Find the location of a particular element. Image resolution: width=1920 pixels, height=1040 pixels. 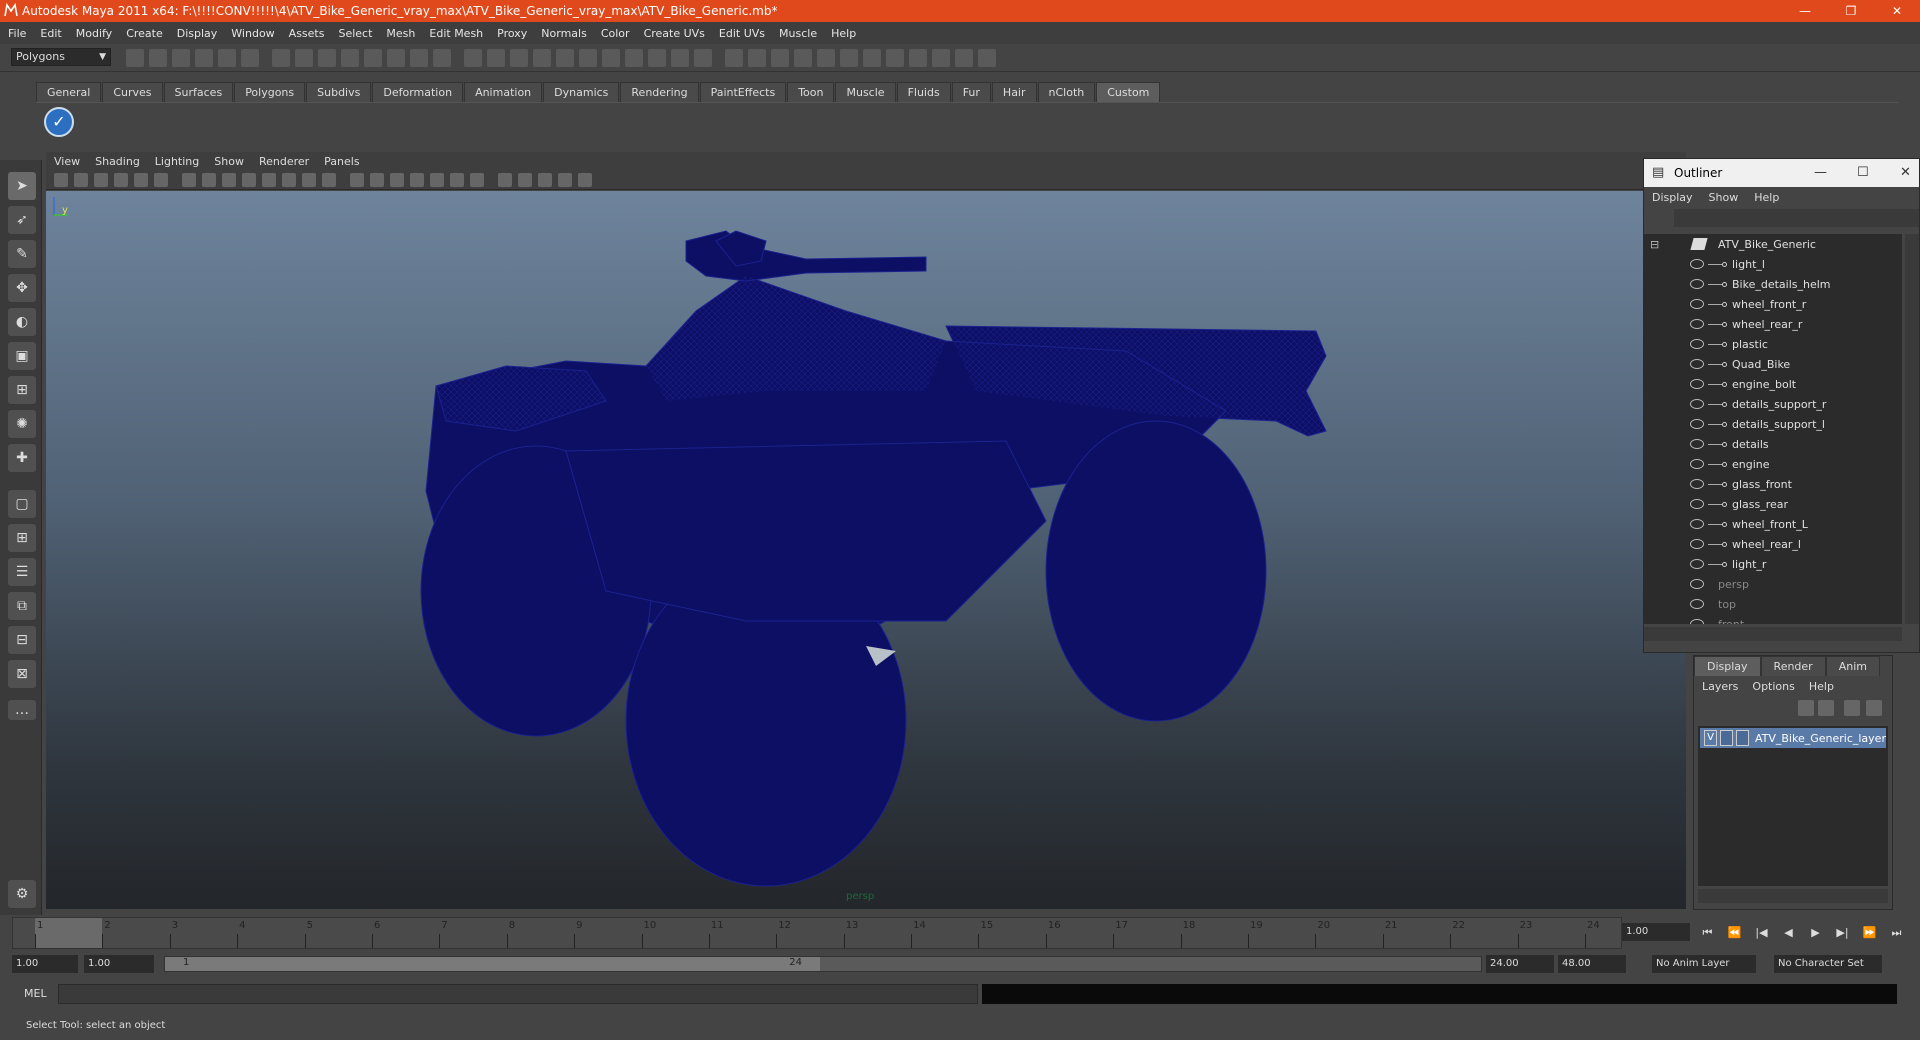

outliner-filter-field is located at coordinates (1796, 218).